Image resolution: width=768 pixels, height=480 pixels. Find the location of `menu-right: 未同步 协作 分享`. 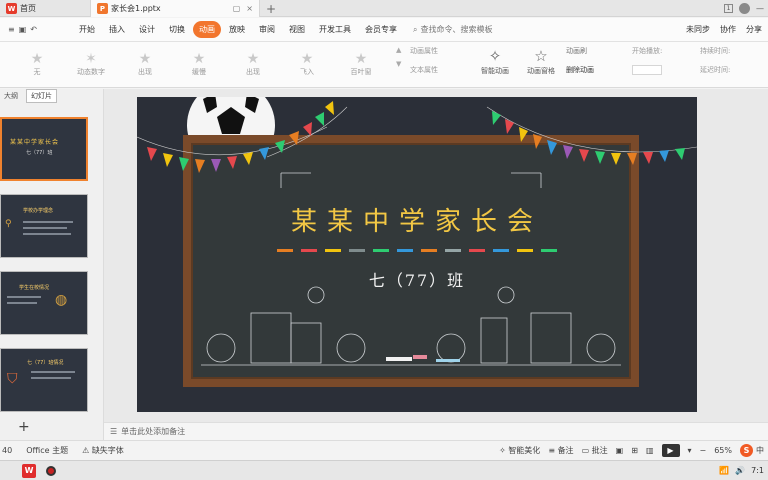

menu-right: 未同步 协作 分享 is located at coordinates (727, 29).